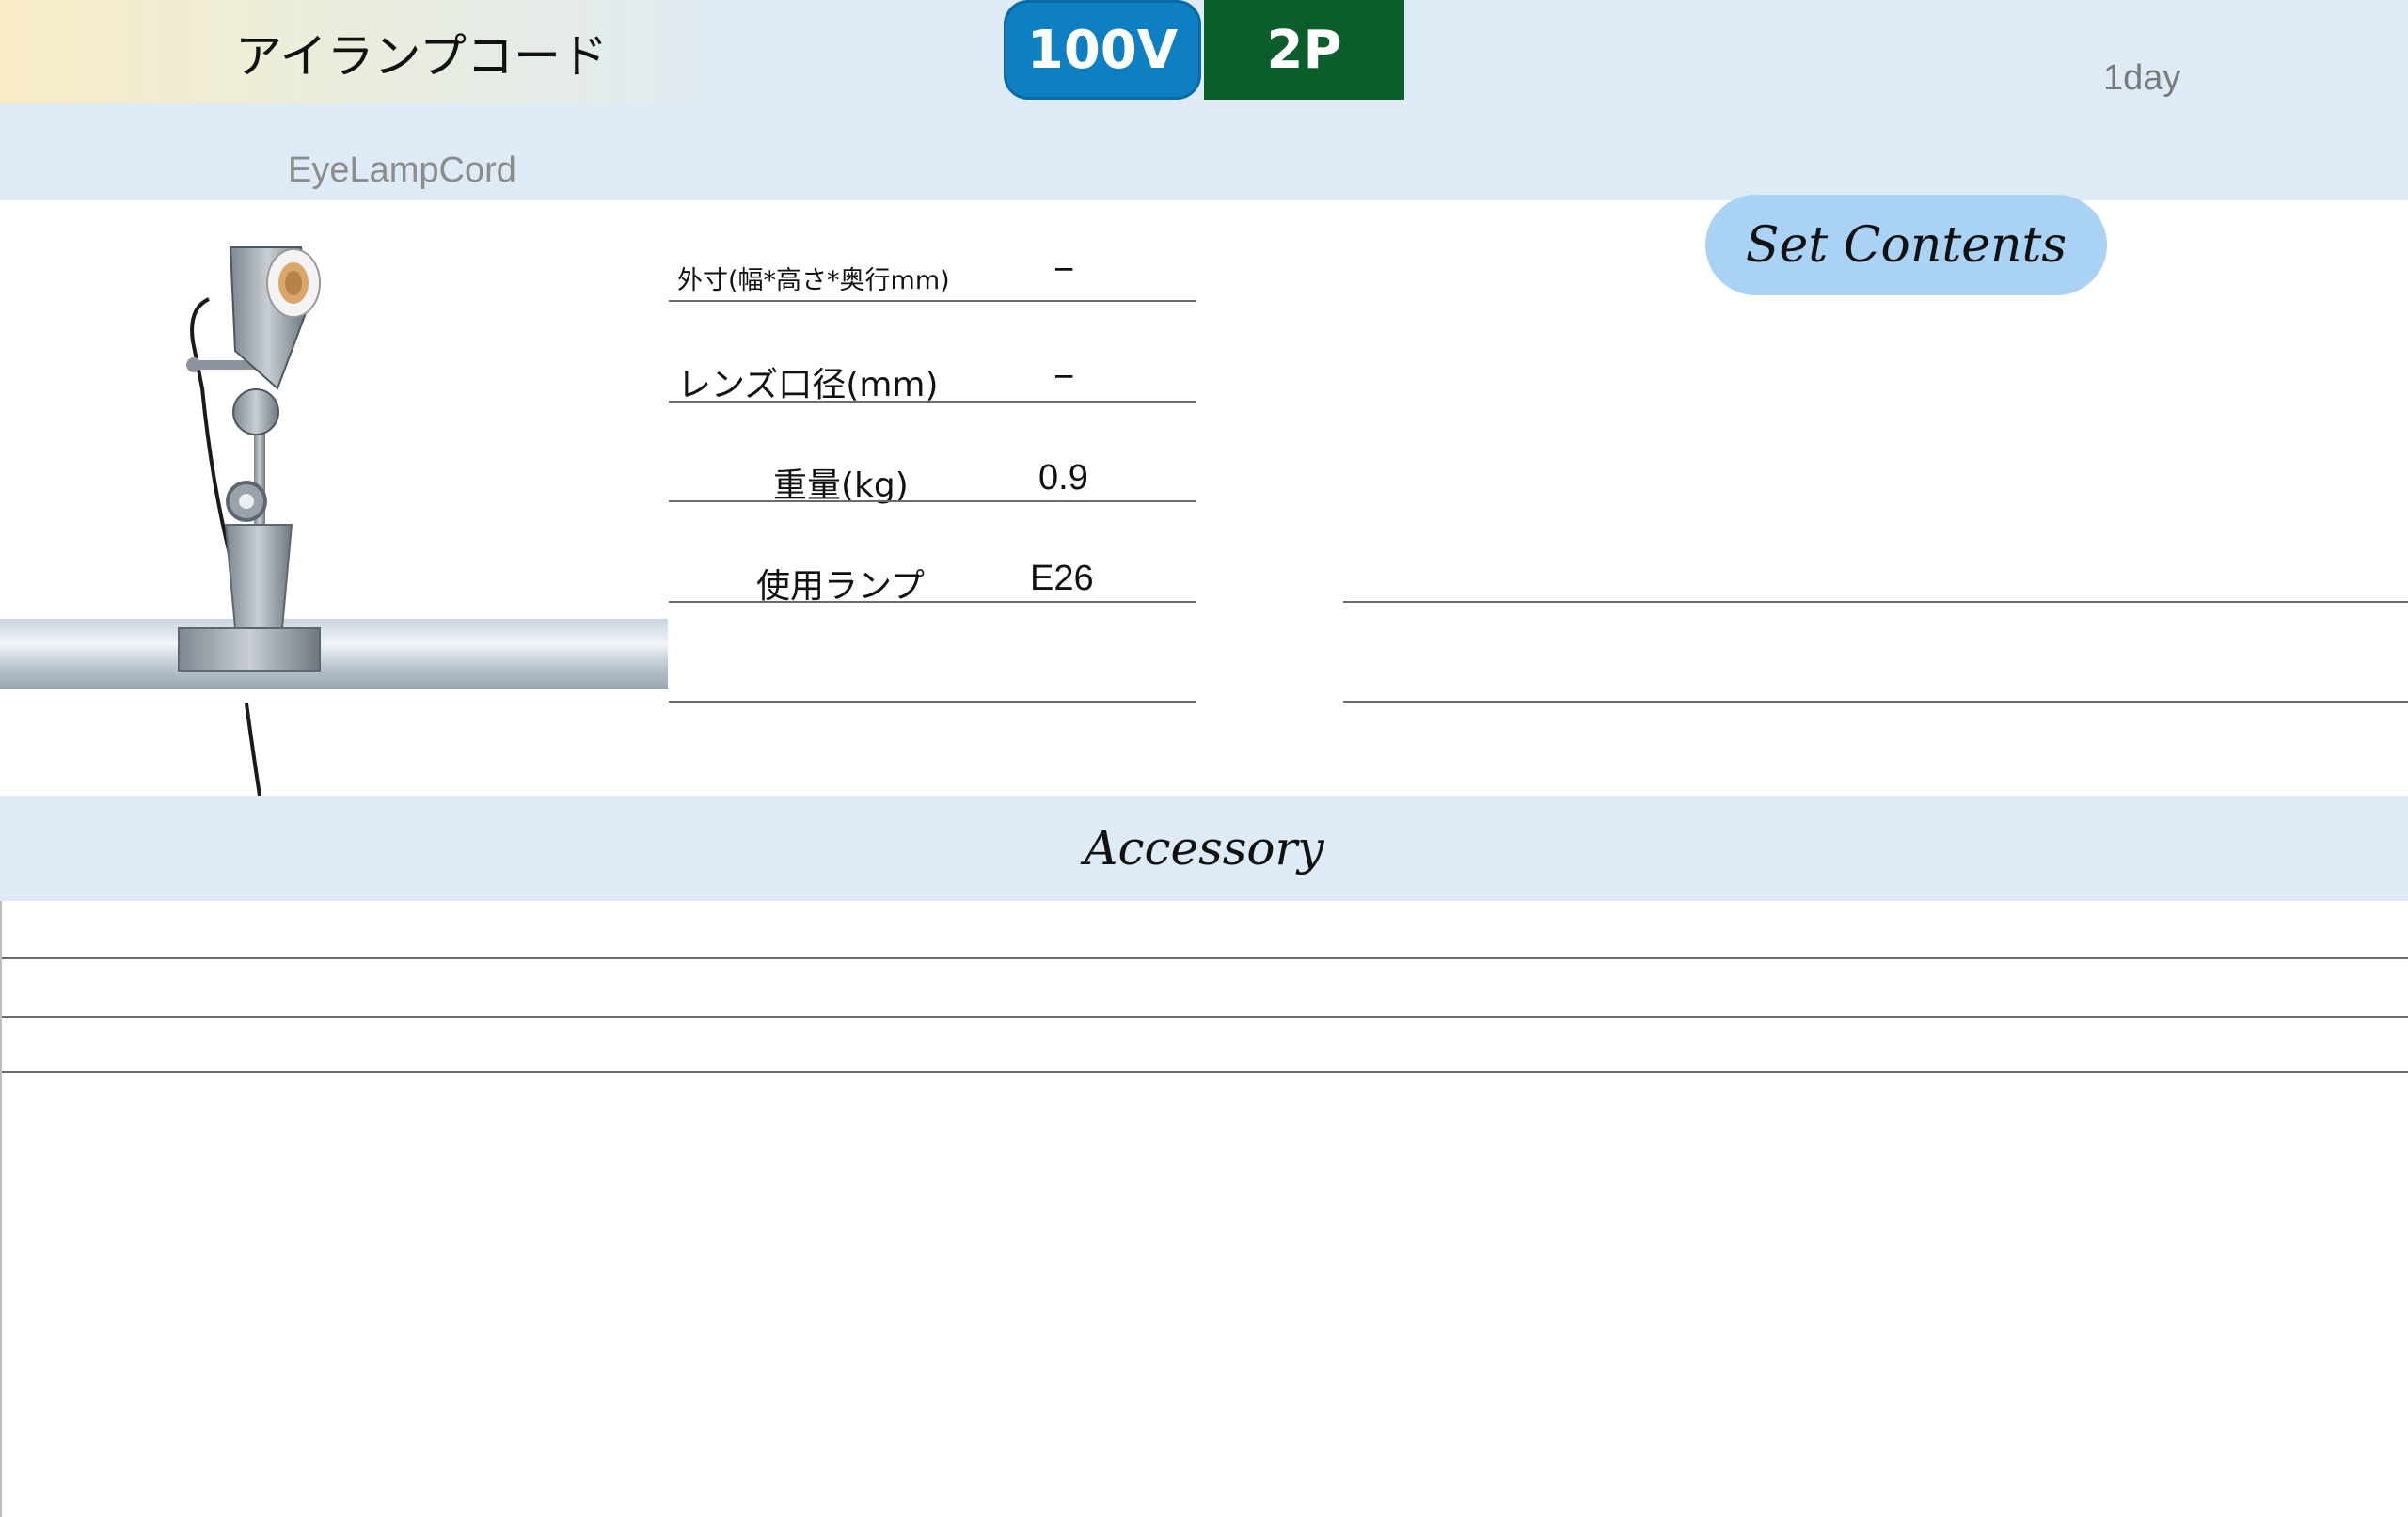  What do you see at coordinates (1065, 270) in the screenshot?
I see `spec-value-dimensions: −` at bounding box center [1065, 270].